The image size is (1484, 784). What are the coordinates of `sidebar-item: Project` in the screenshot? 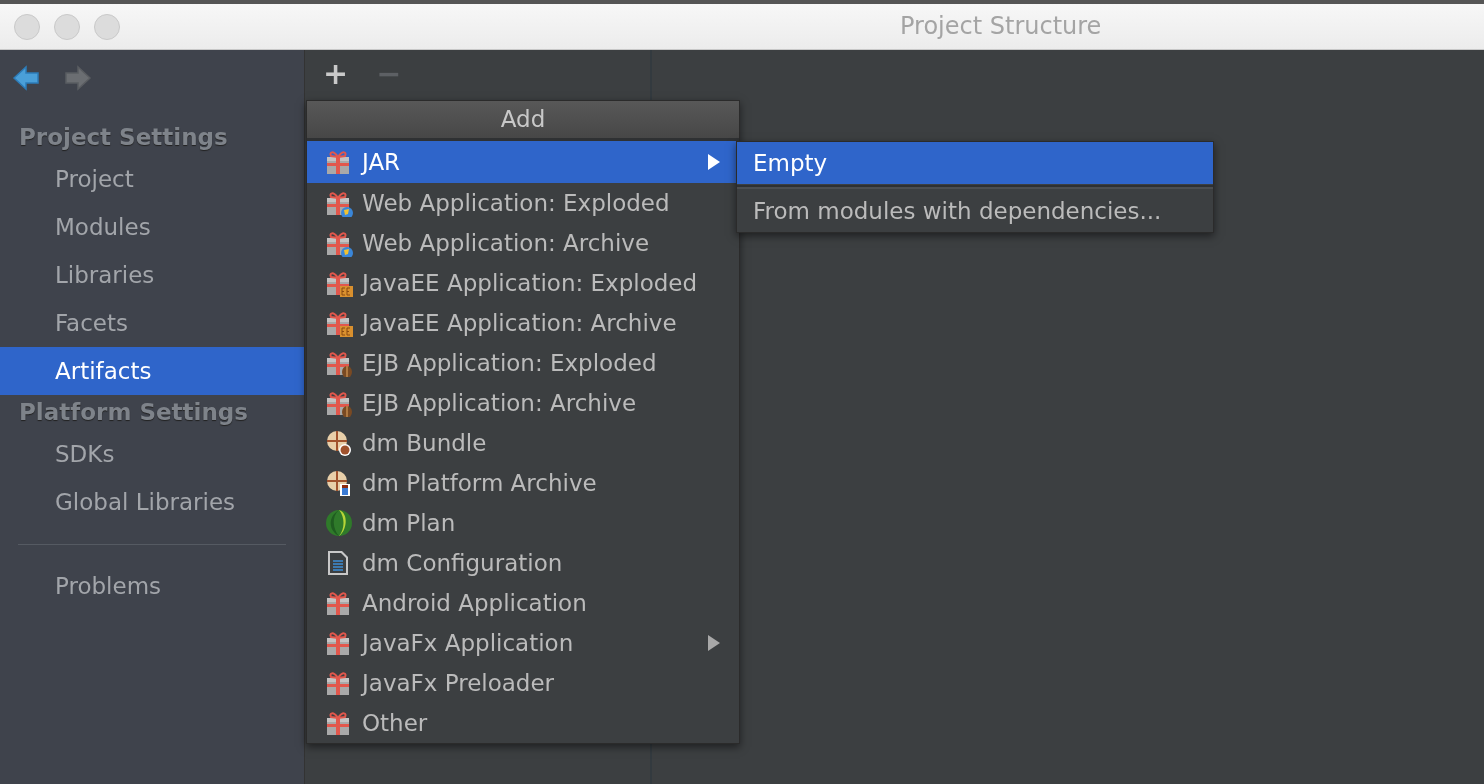 It's located at (152, 179).